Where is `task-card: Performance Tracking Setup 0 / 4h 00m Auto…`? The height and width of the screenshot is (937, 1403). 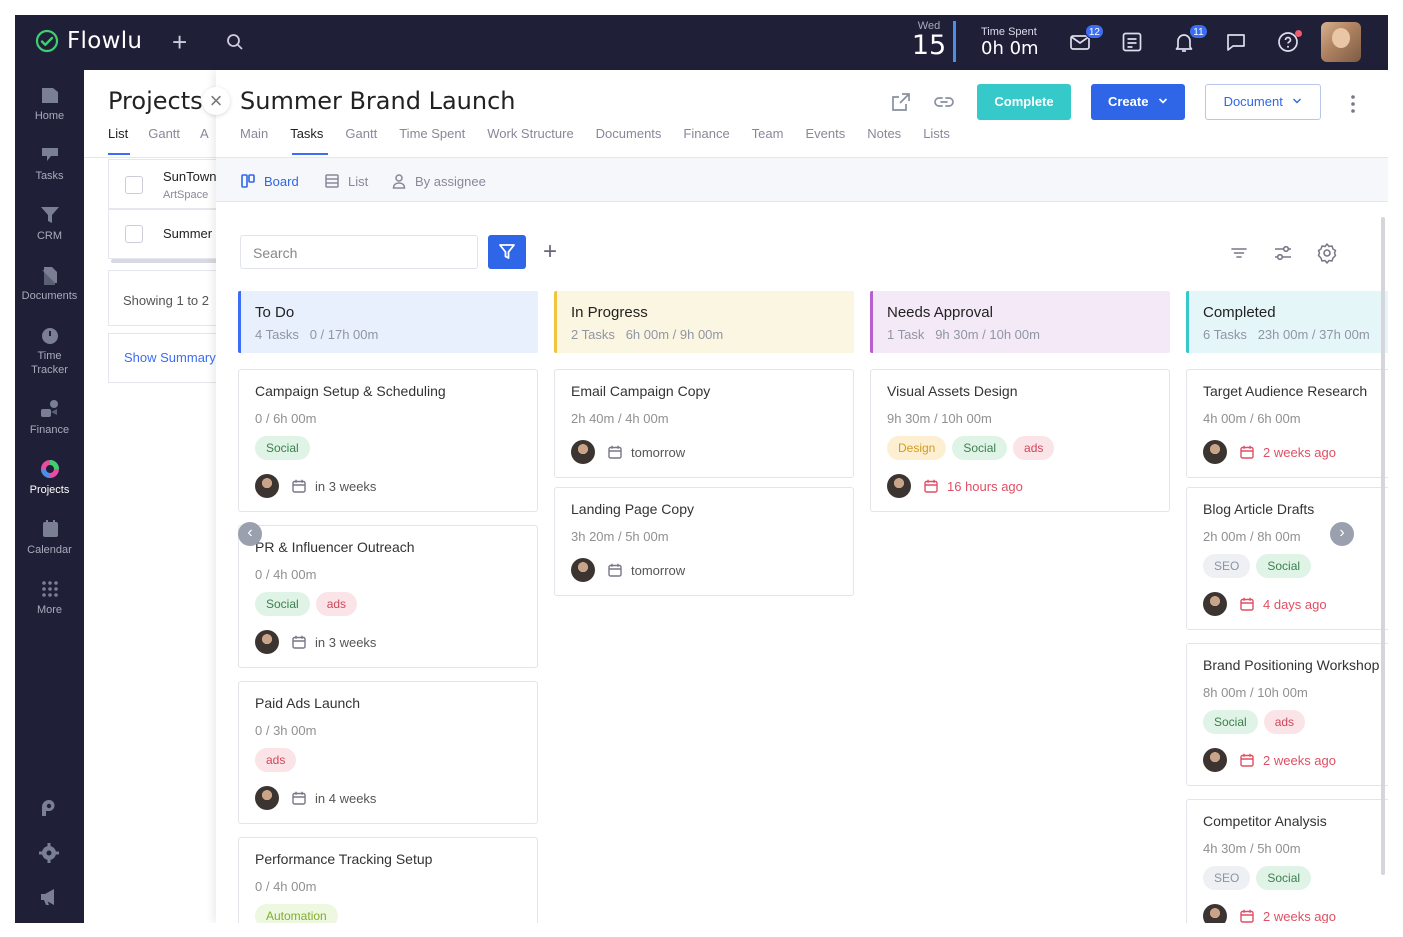 task-card: Performance Tracking Setup 0 / 4h 00m Auto… is located at coordinates (388, 880).